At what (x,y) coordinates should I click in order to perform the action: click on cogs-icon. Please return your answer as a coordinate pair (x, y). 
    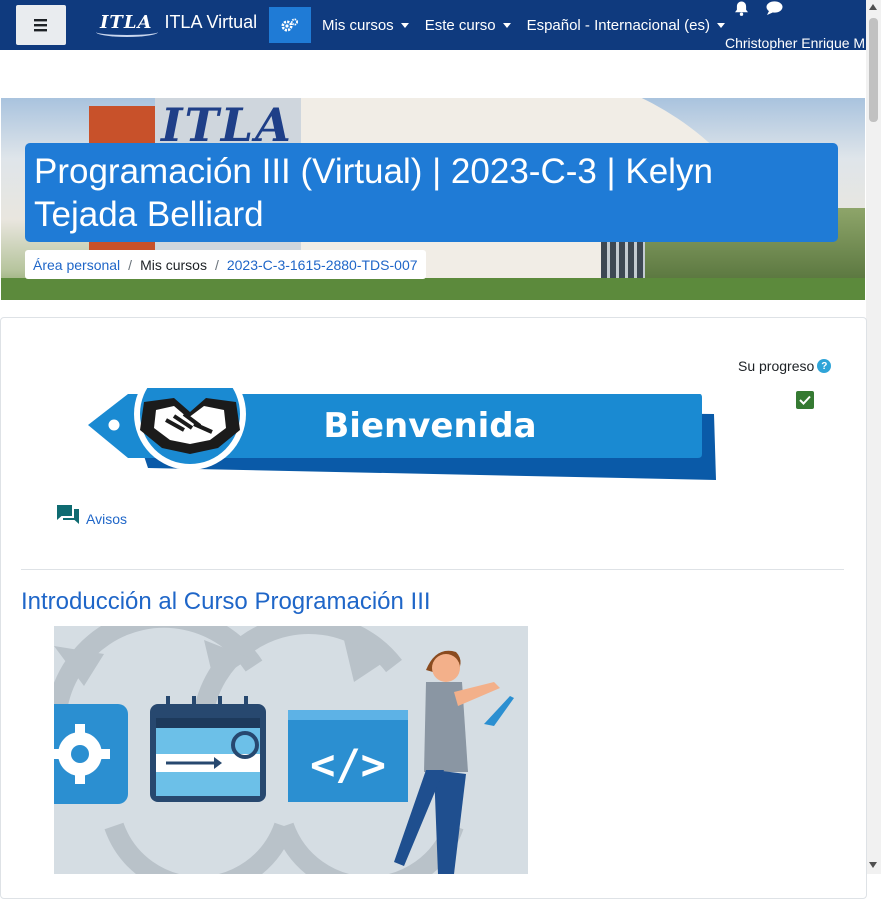
    Looking at the image, I should click on (289, 25).